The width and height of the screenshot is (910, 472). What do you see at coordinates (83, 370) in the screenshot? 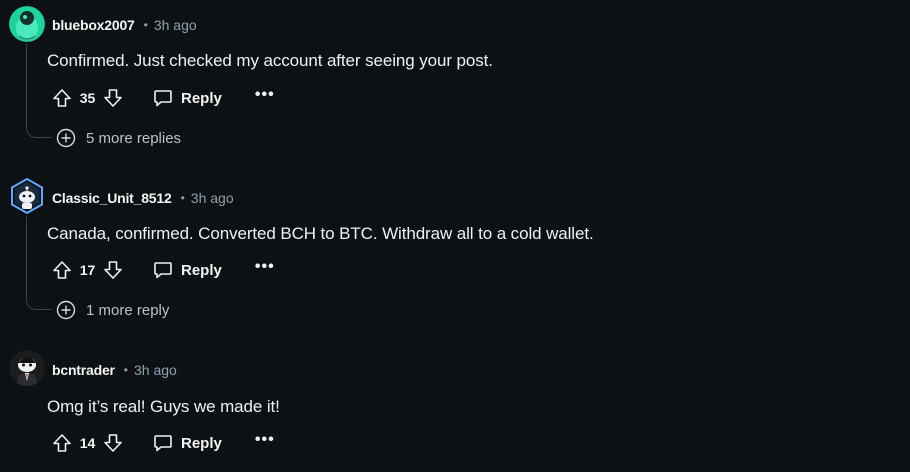
I see `username: bcntrader` at bounding box center [83, 370].